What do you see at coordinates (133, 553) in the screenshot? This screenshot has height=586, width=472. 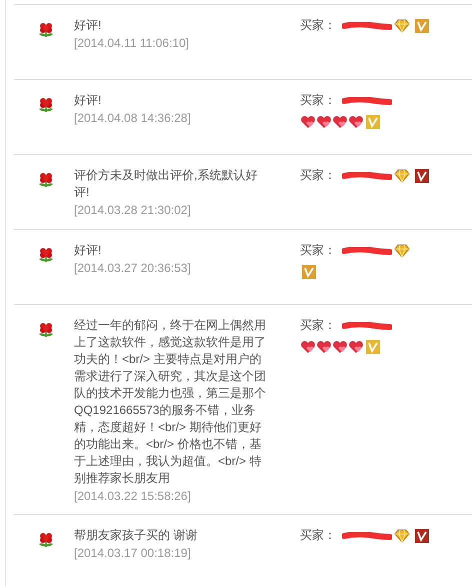 I see `review-date: [2014.03.17 00:18:19]` at bounding box center [133, 553].